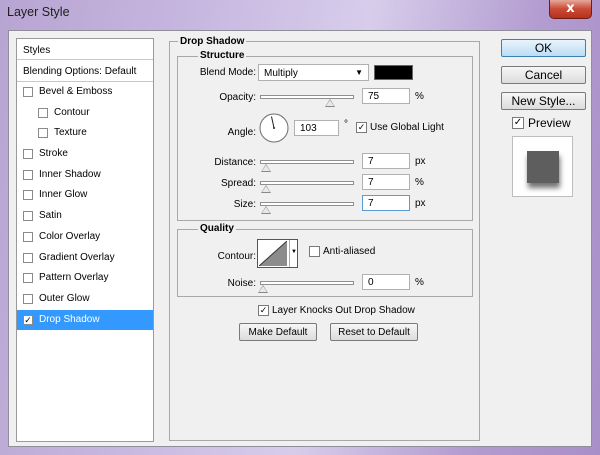  I want to click on contour-curve-icon, so click(273, 253).